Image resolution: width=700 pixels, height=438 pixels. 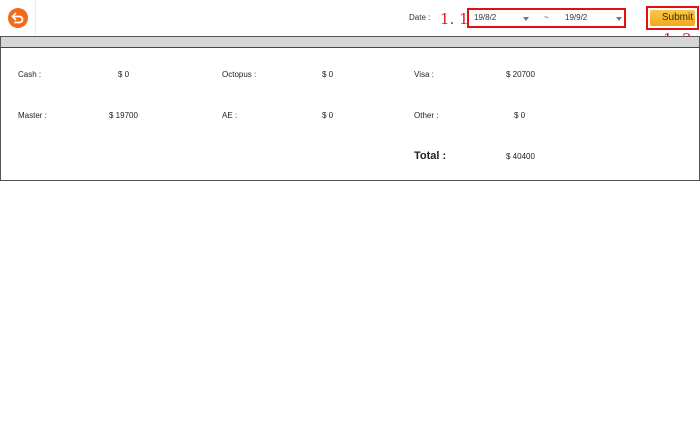 I want to click on other-label: Other :, so click(x=426, y=115).